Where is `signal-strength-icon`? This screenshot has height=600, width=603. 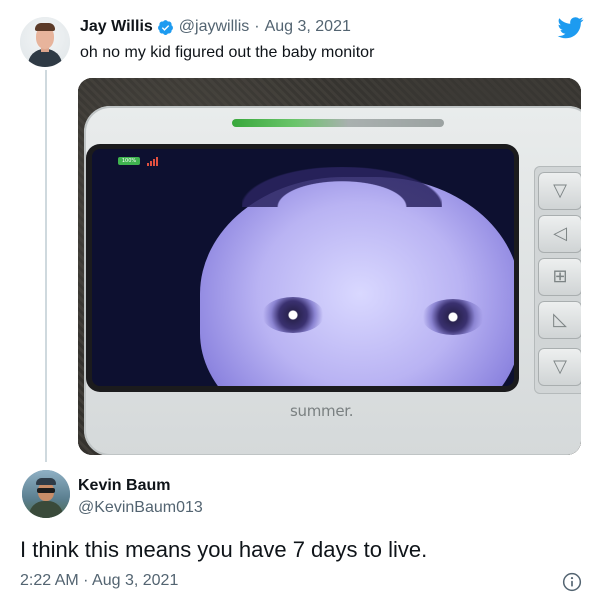
signal-strength-icon is located at coordinates (154, 161).